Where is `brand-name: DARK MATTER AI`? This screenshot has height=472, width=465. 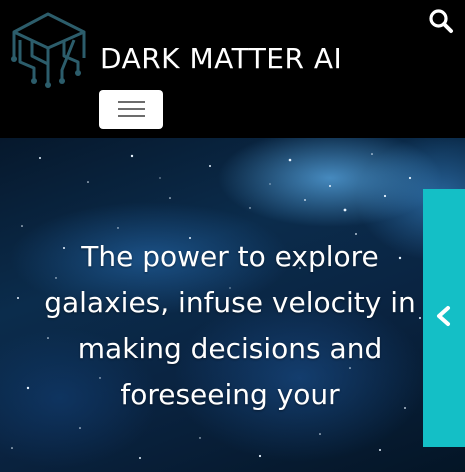 brand-name: DARK MATTER AI is located at coordinates (221, 58).